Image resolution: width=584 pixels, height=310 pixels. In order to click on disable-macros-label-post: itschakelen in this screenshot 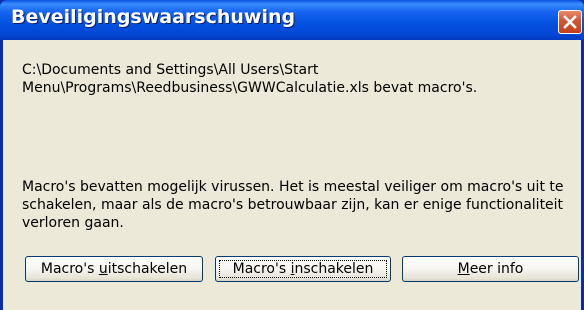, I will do `click(147, 269)`.